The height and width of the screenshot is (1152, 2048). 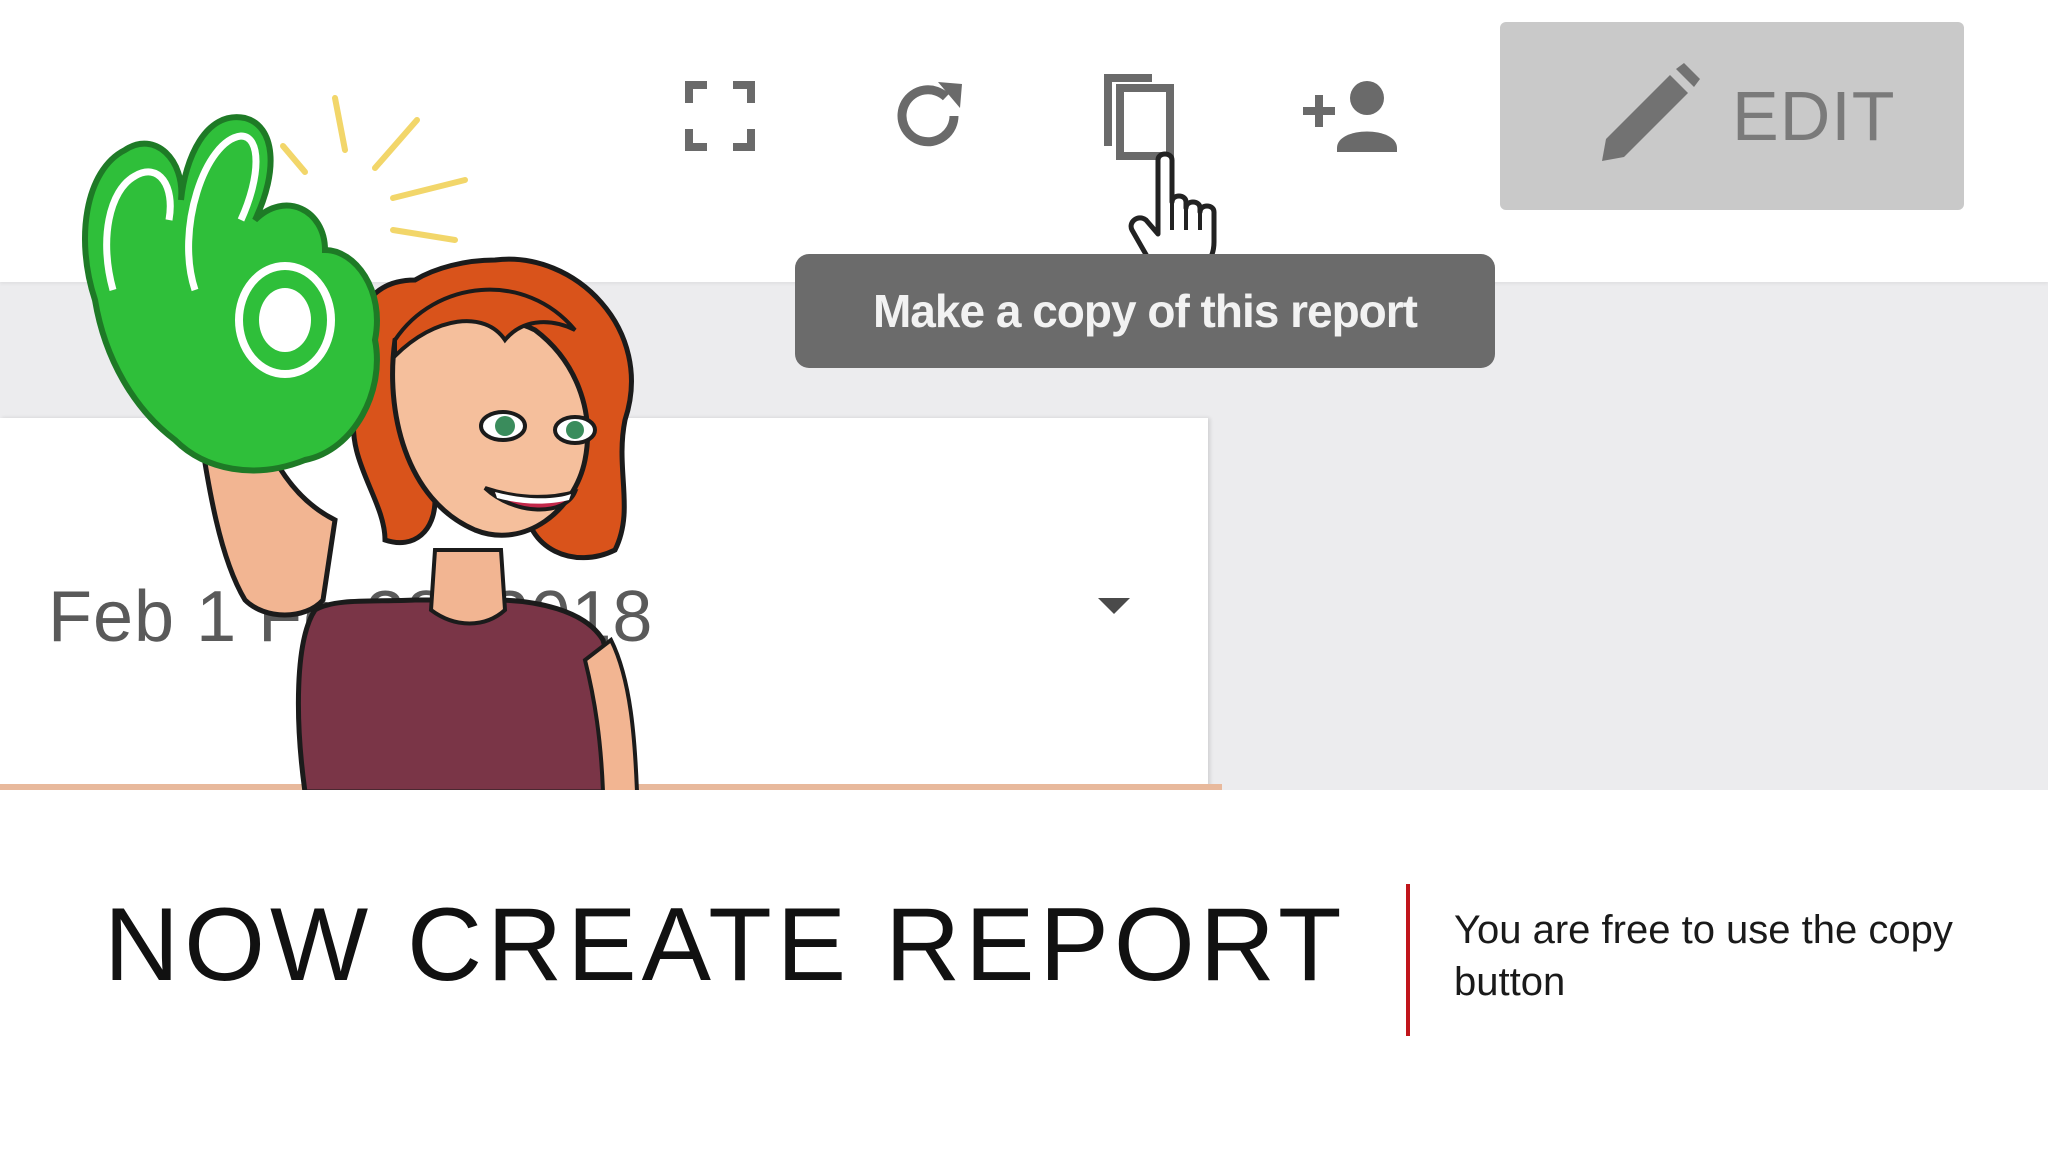 What do you see at coordinates (1350, 116) in the screenshot?
I see `add-person-icon` at bounding box center [1350, 116].